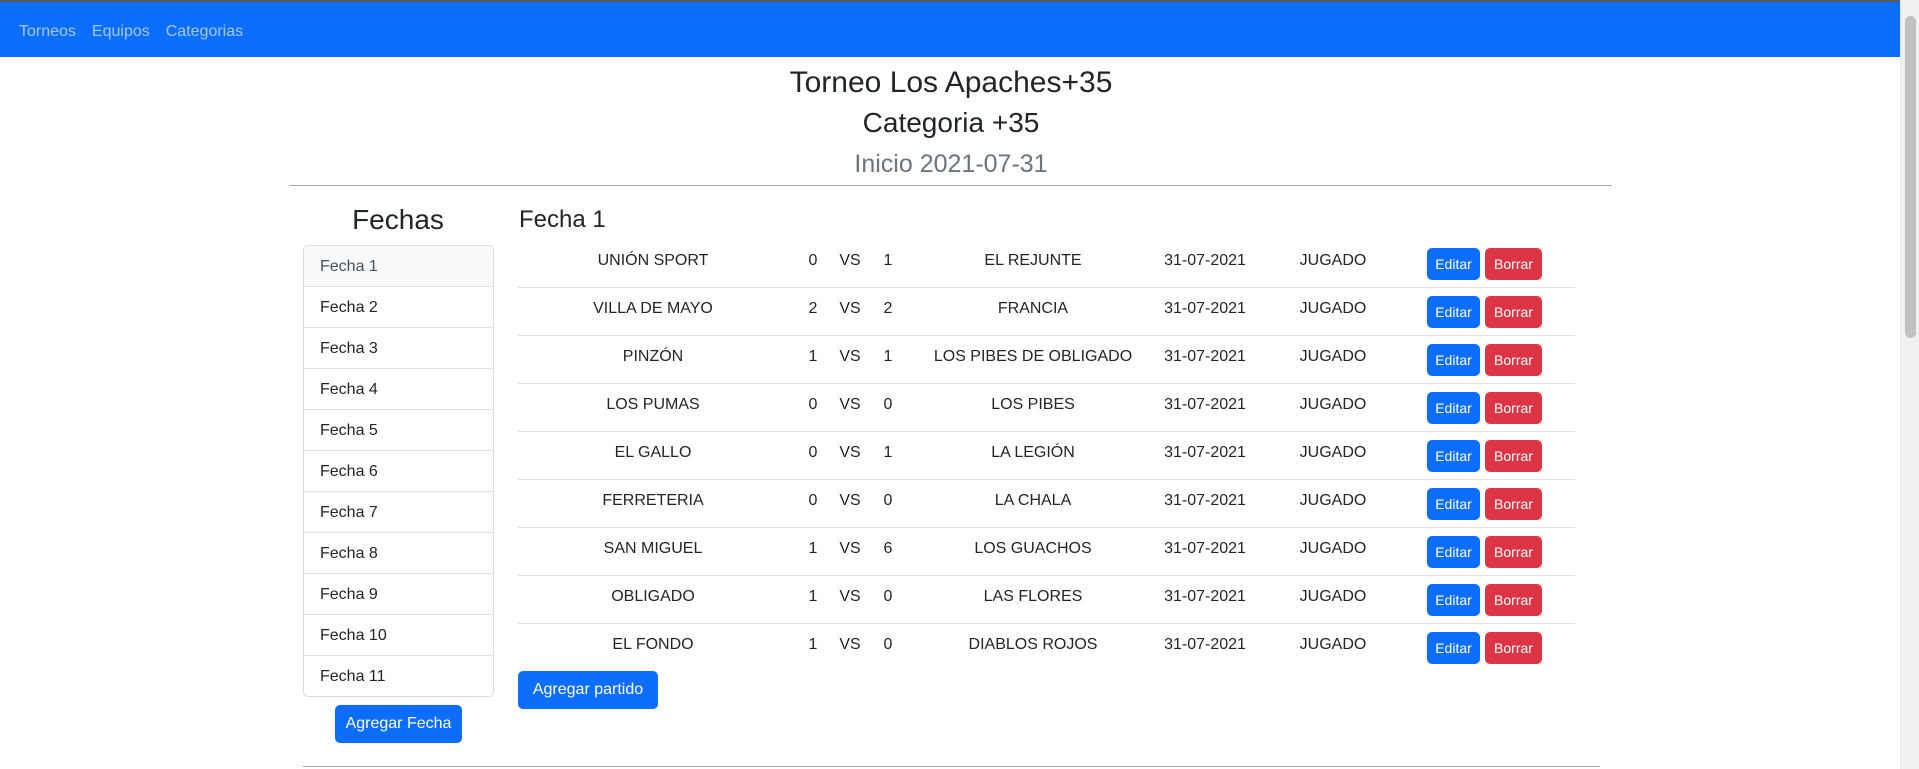 The width and height of the screenshot is (1919, 769). Describe the element at coordinates (1033, 260) in the screenshot. I see `away-team: EL REJUNTE` at that location.